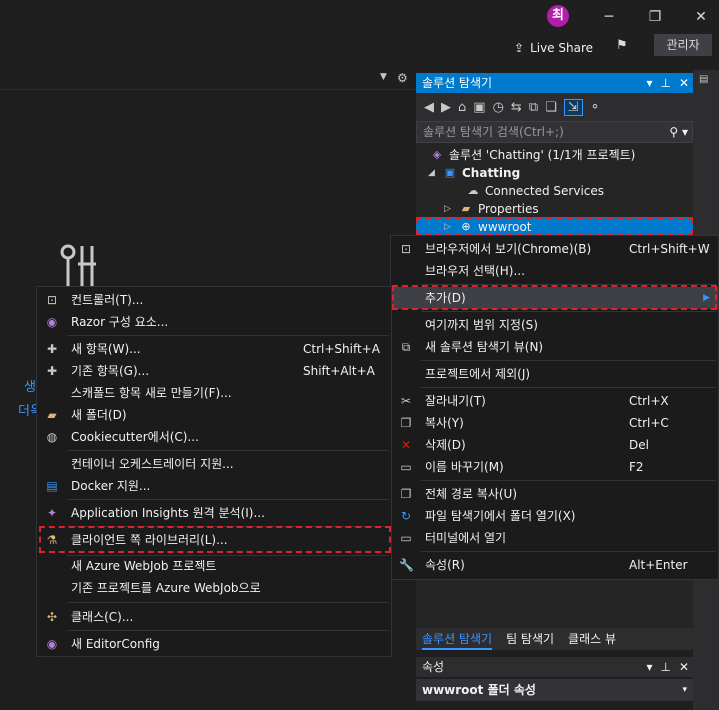 The height and width of the screenshot is (710, 719). Describe the element at coordinates (474, 173) in the screenshot. I see `tree-item-project: ◢ ▣ Chatting` at that location.